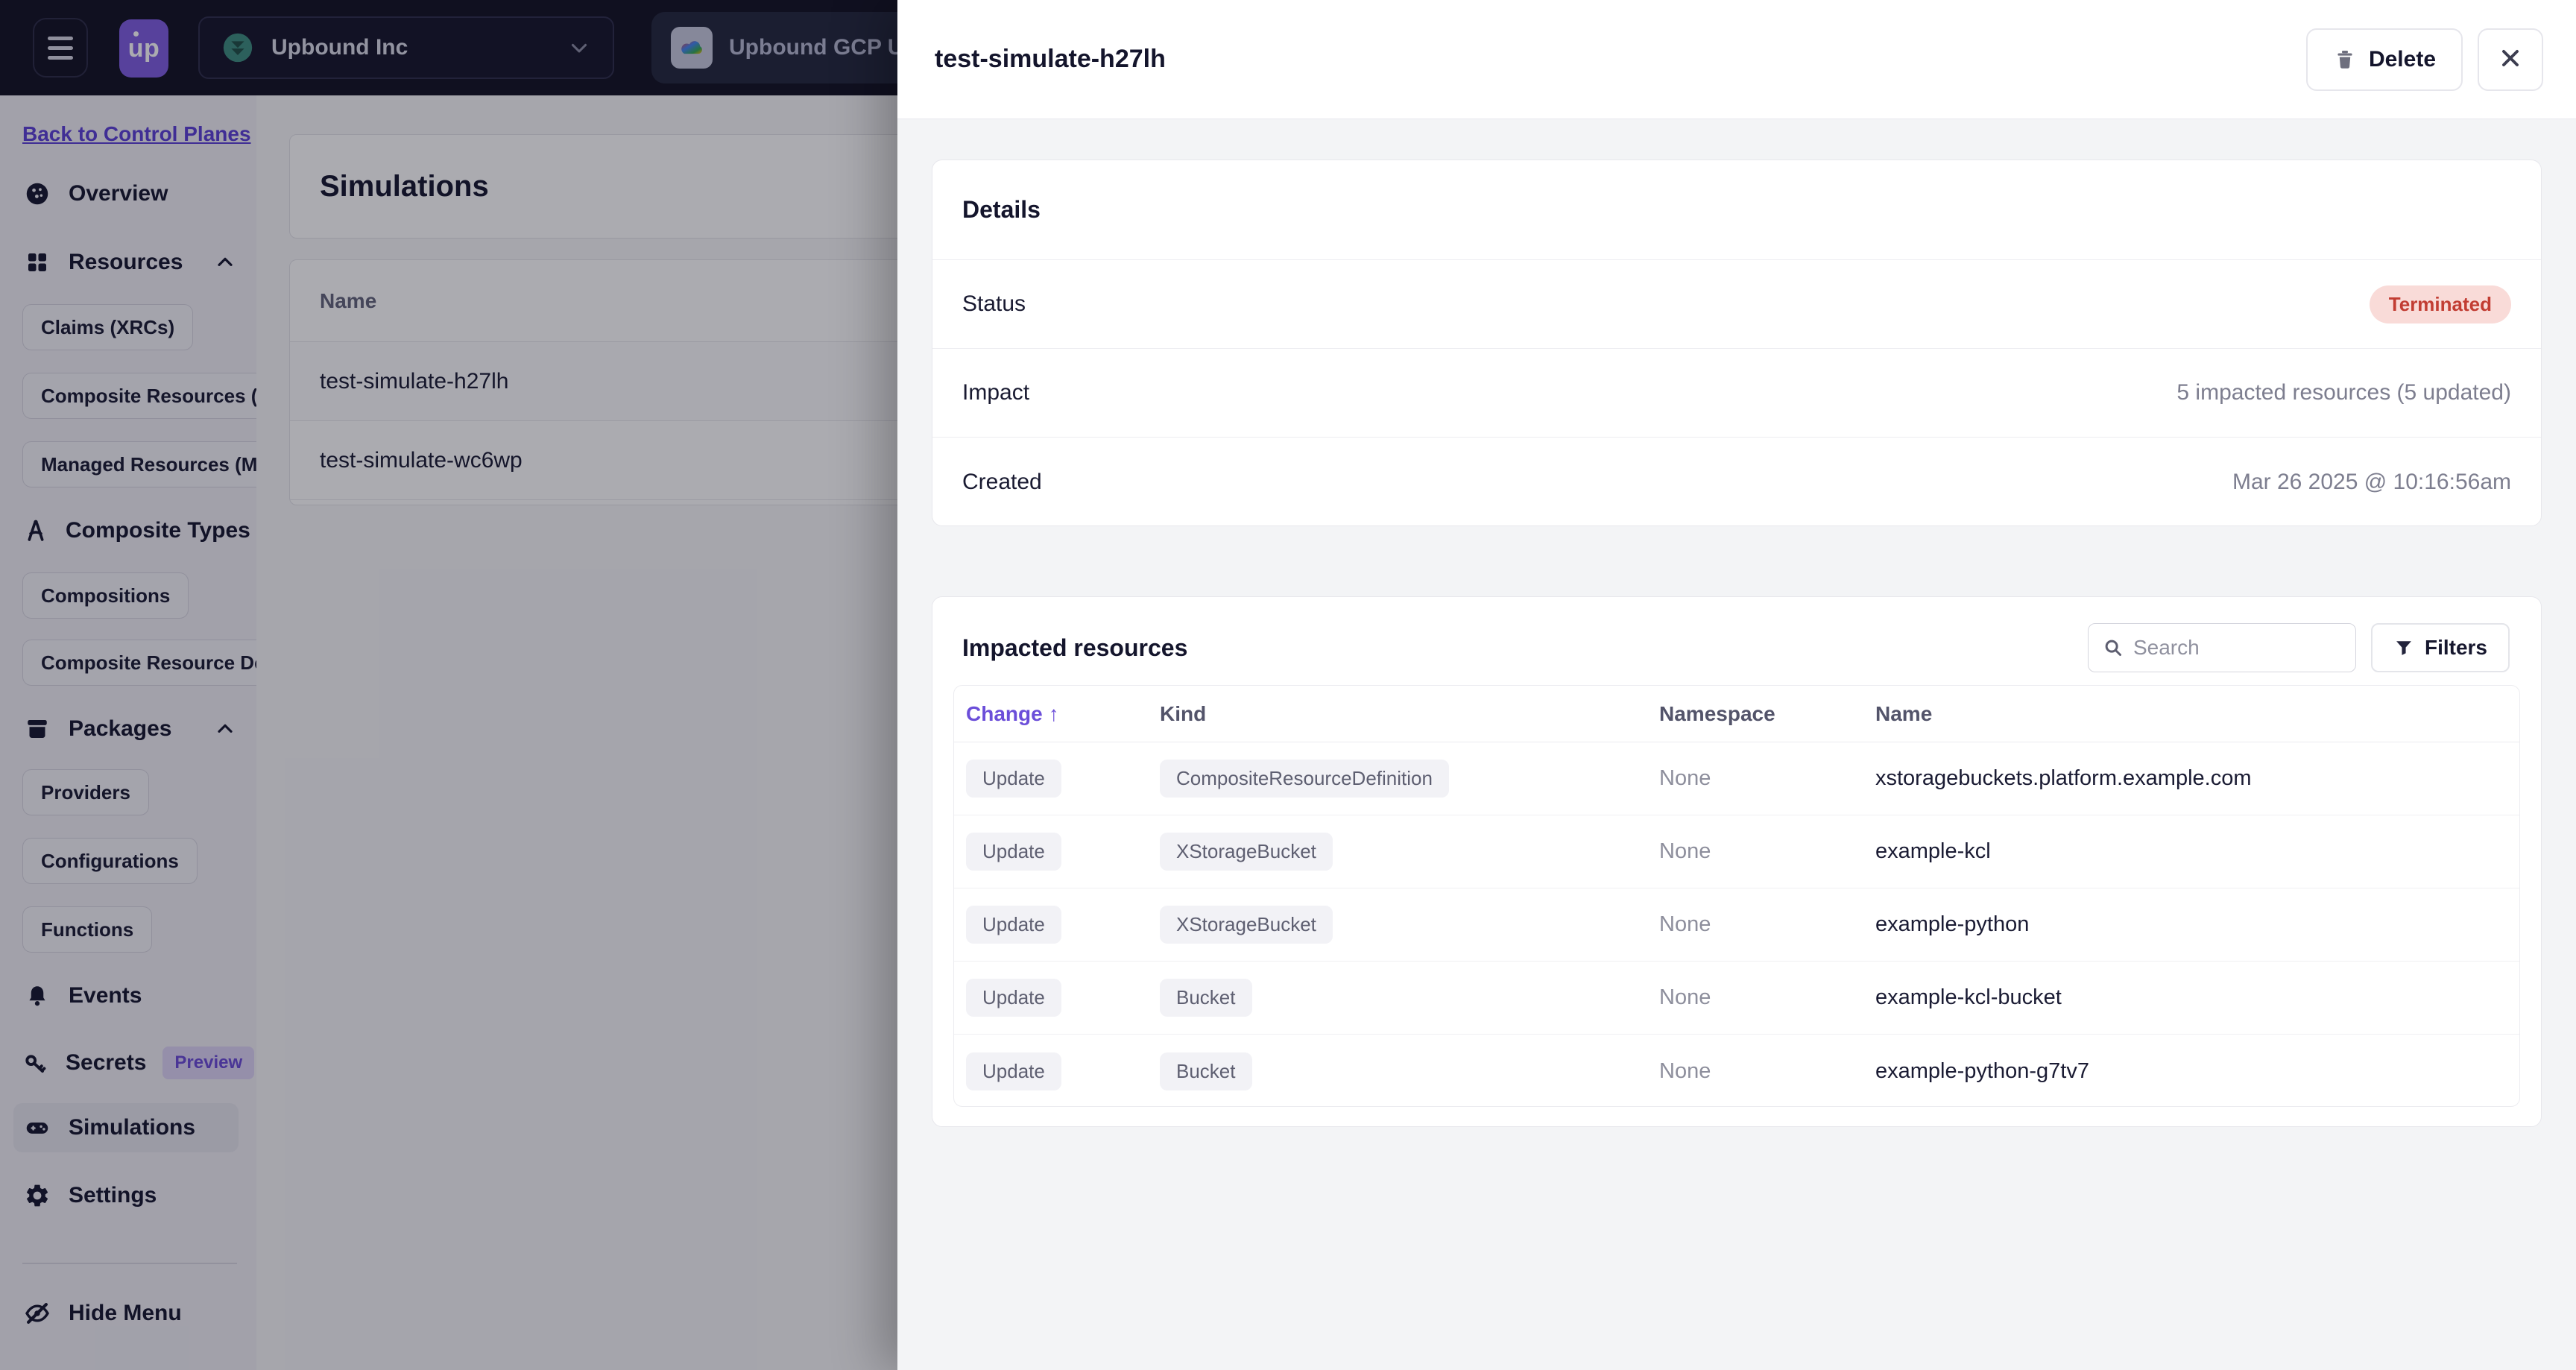  What do you see at coordinates (1904, 713) in the screenshot?
I see `column-header-name: Name` at bounding box center [1904, 713].